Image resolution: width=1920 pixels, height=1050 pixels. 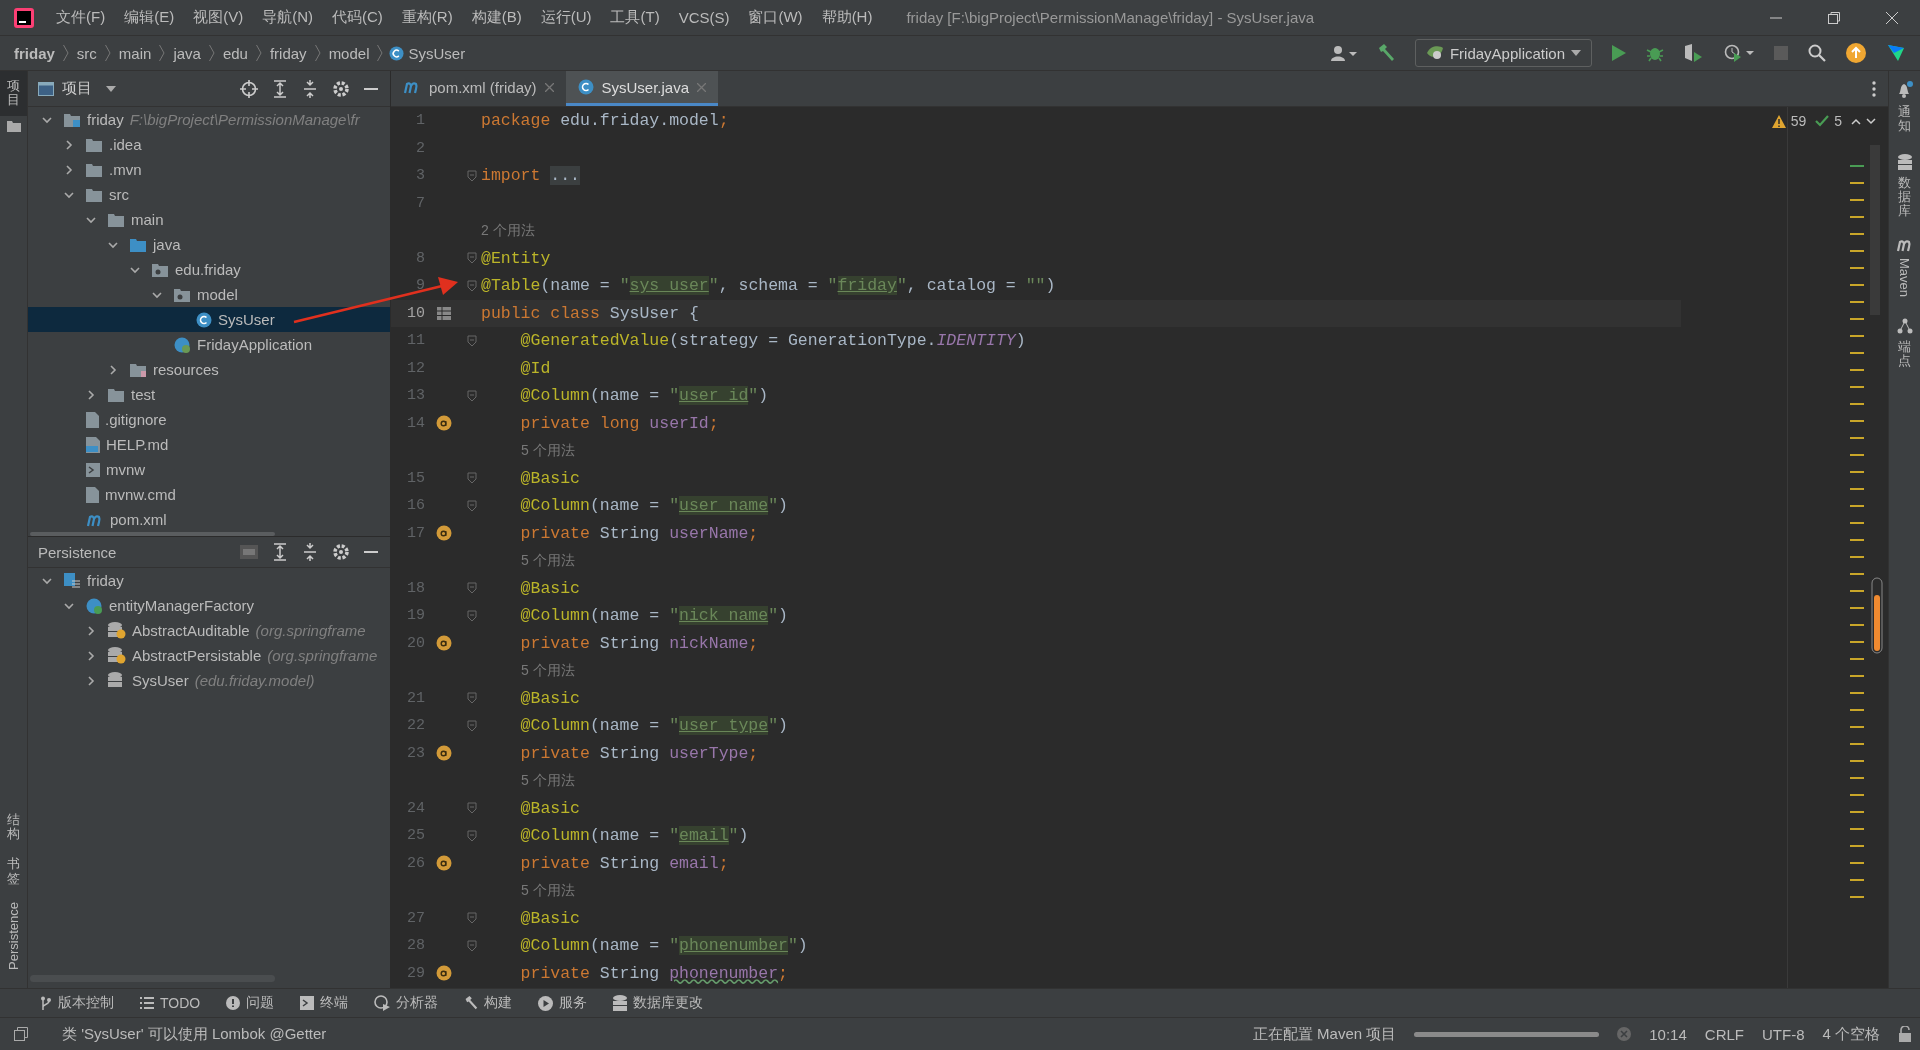 What do you see at coordinates (310, 552) in the screenshot?
I see `collapse-all-icon` at bounding box center [310, 552].